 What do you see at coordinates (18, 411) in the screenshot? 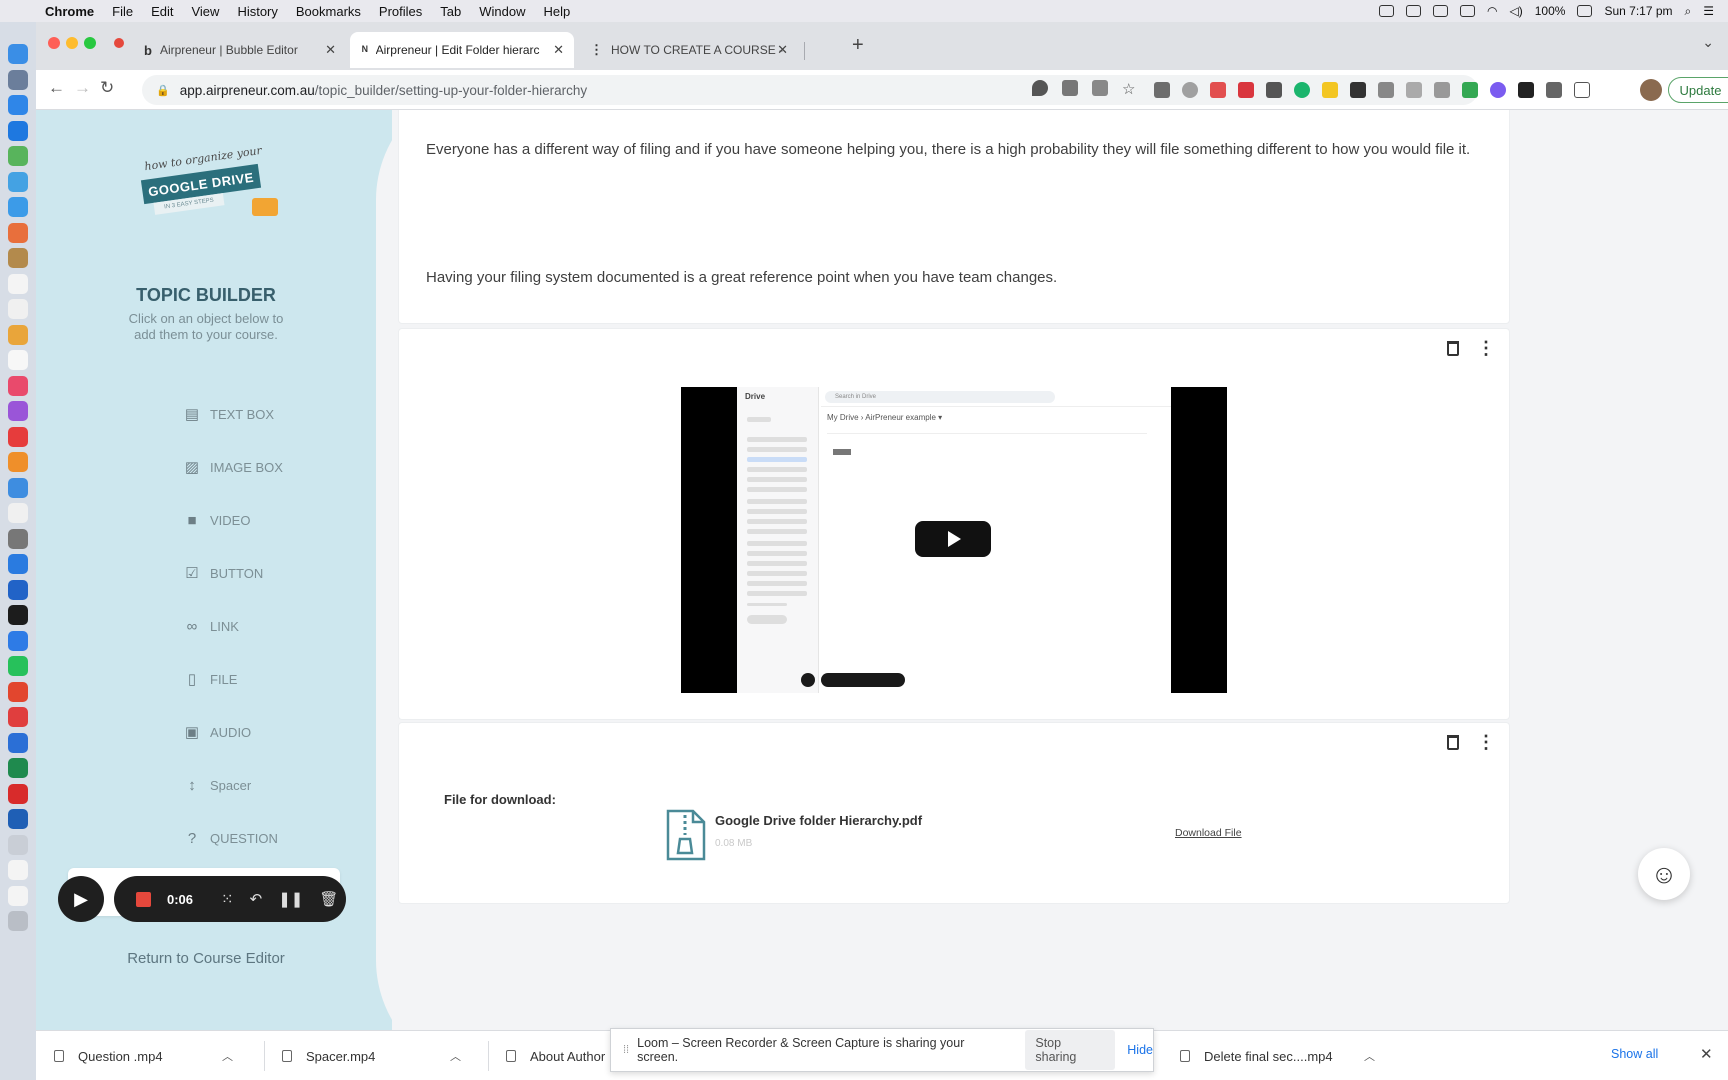
I see `podcasts-app-icon` at bounding box center [18, 411].